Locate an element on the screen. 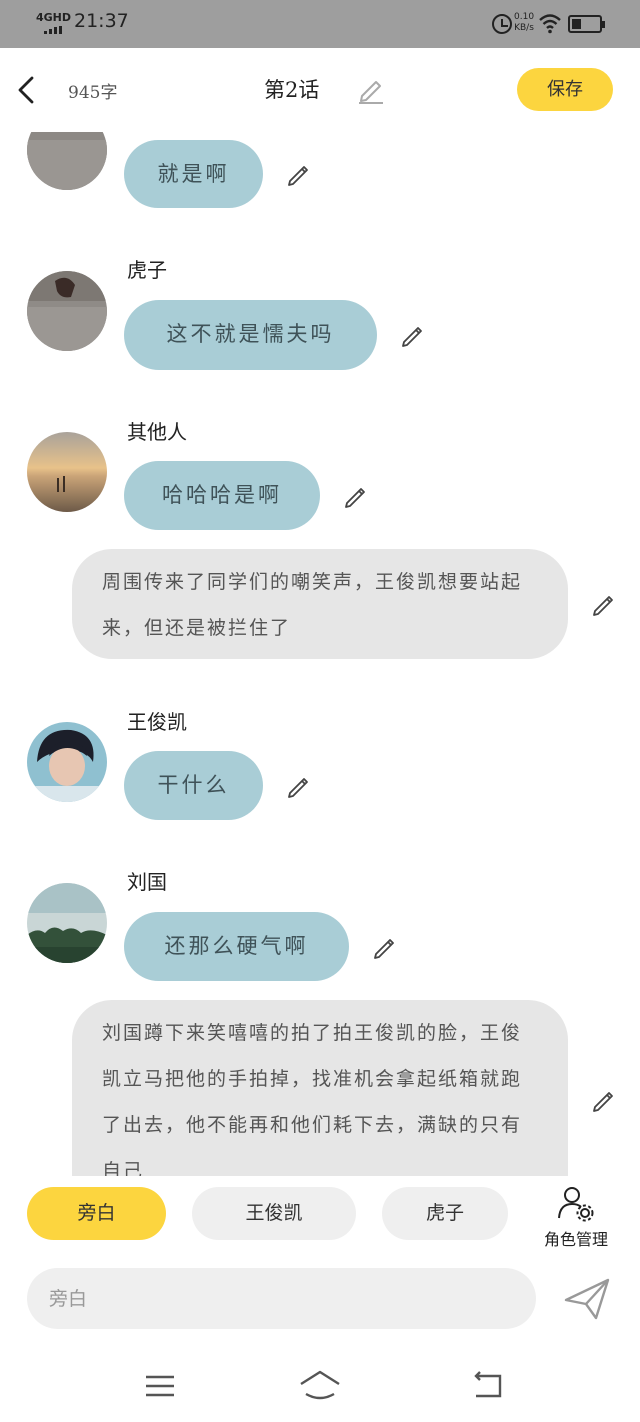  chevron-left-icon is located at coordinates (27, 90).